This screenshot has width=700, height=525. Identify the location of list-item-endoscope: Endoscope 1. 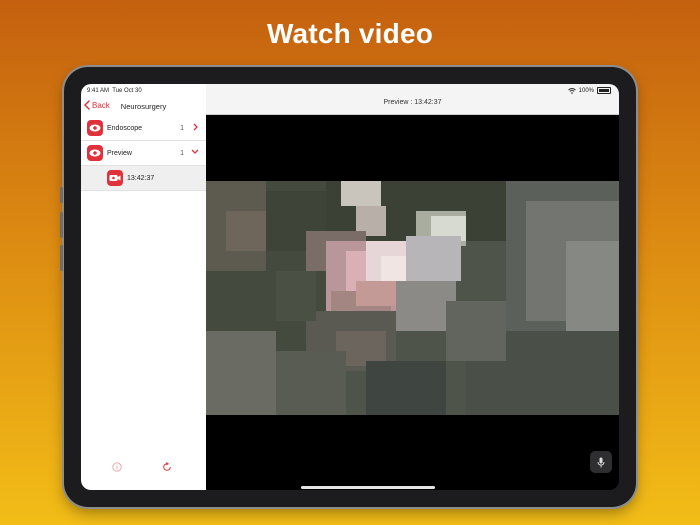
(143, 128).